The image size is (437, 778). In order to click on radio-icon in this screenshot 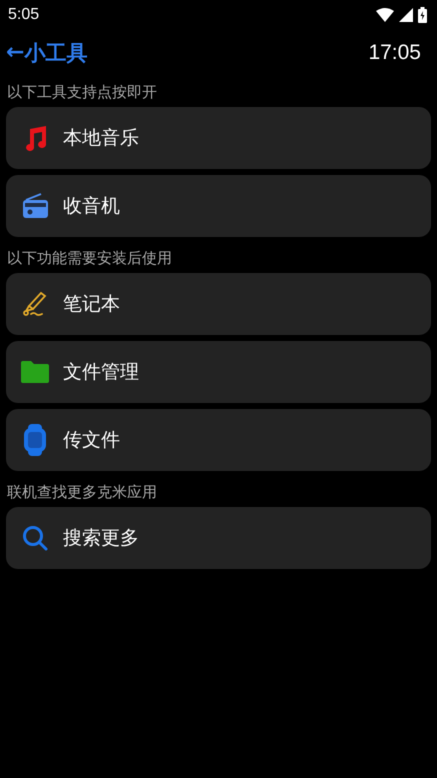, I will do `click(34, 206)`.